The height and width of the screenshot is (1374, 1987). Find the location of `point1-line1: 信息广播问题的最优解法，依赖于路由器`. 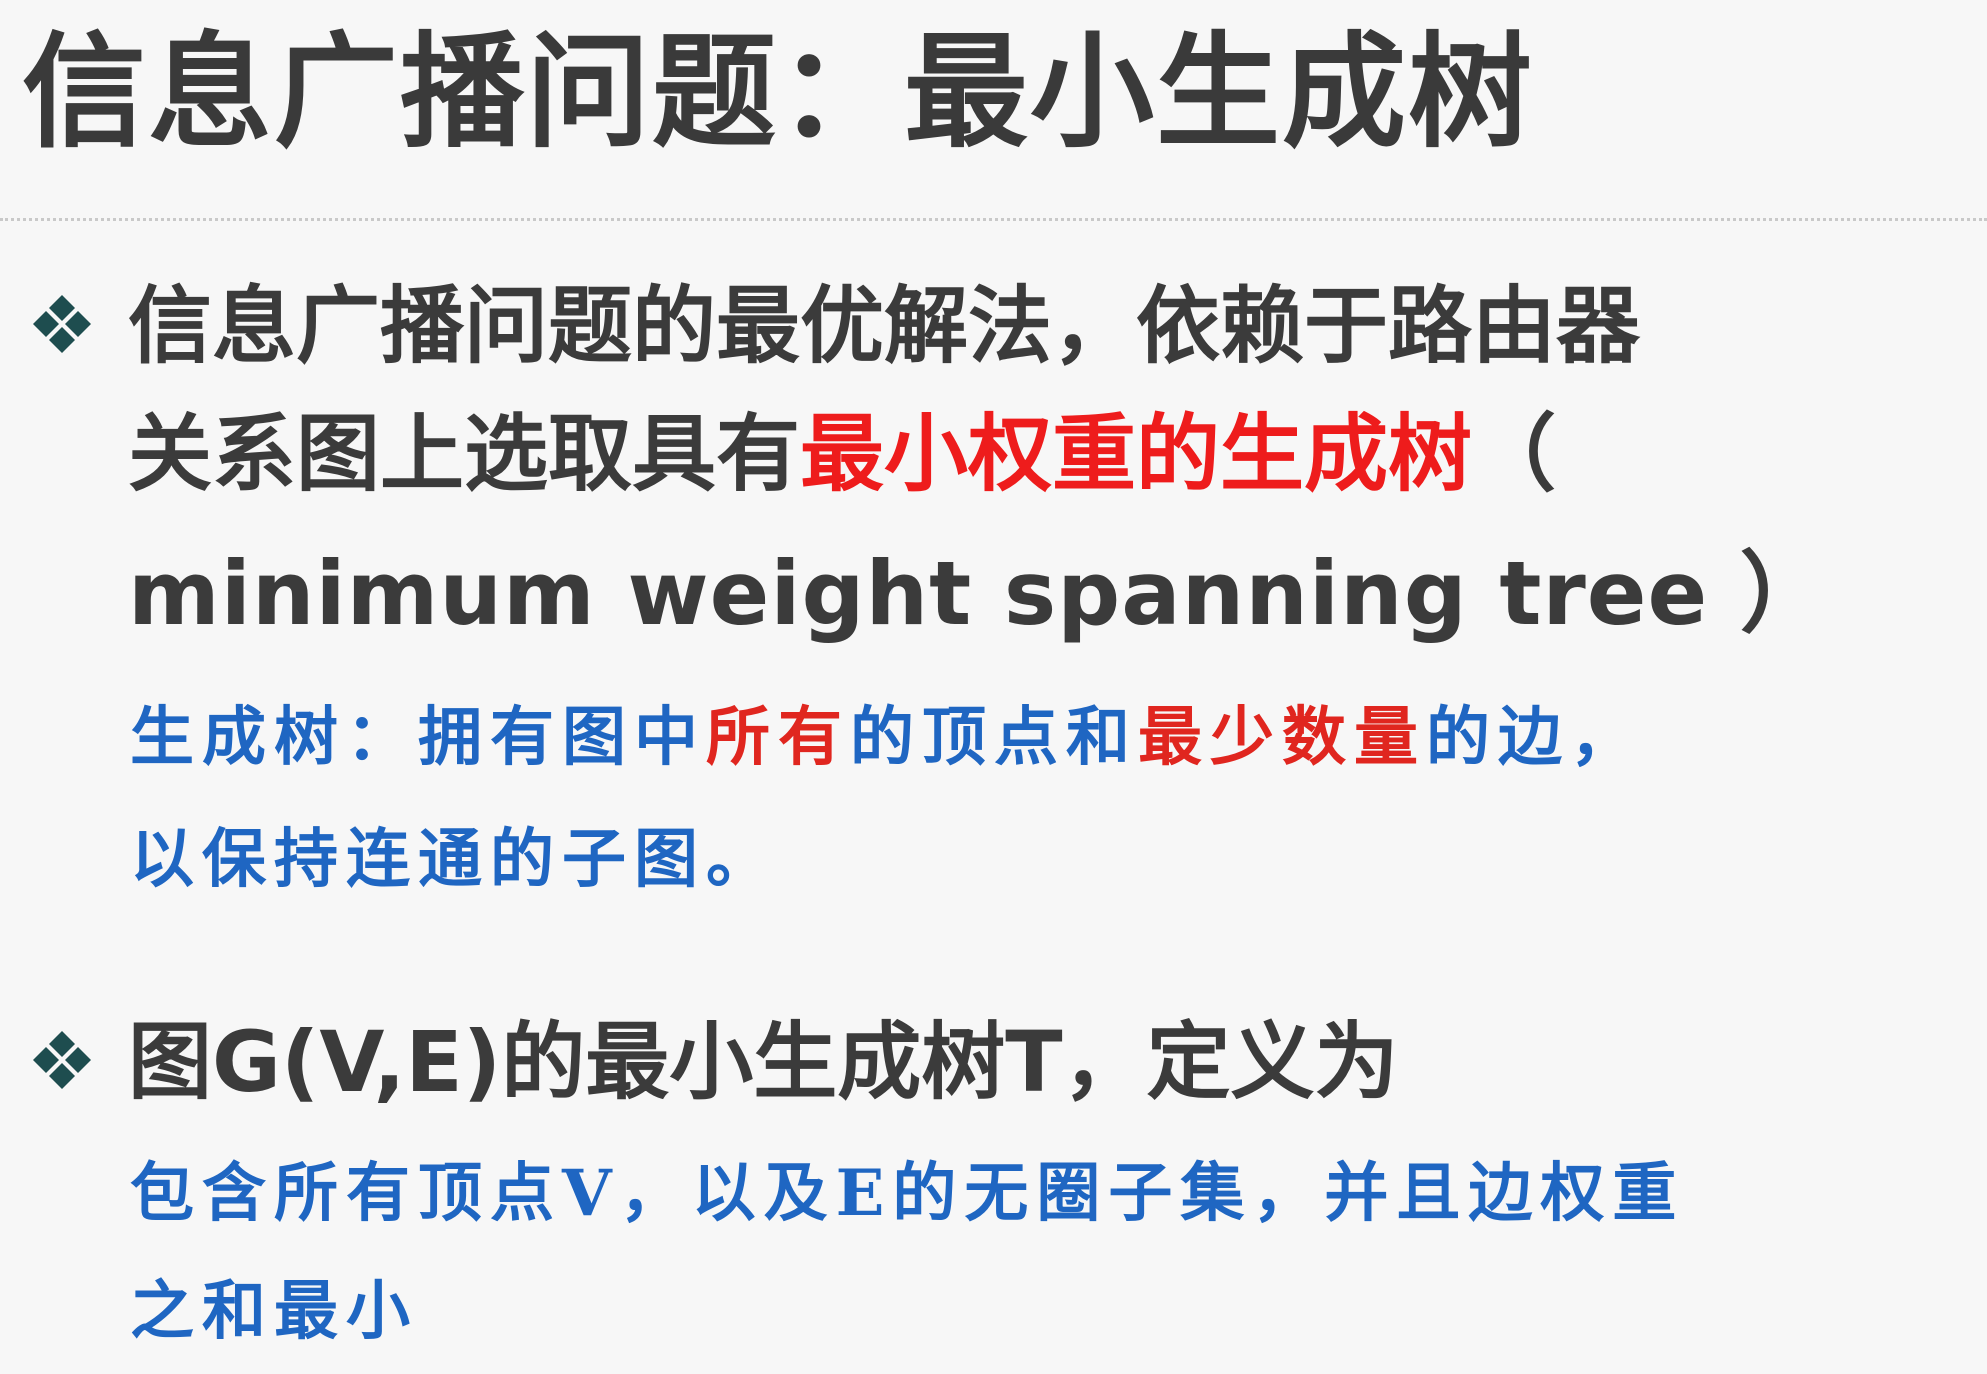

point1-line1: 信息广播问题的最优解法，依赖于路由器 is located at coordinates (884, 326).